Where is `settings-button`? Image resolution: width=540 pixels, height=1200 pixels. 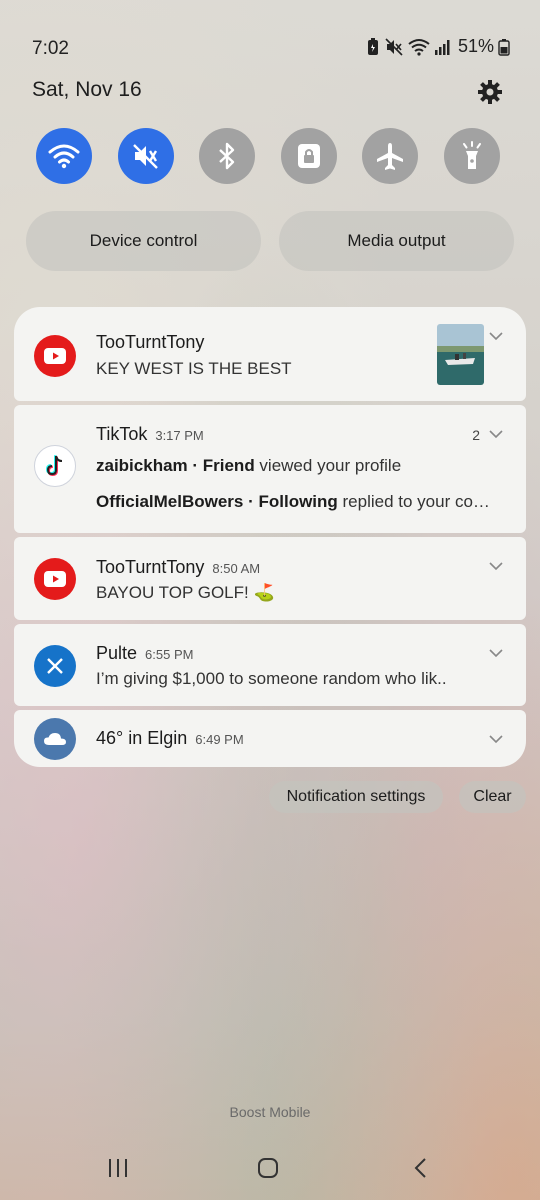
settings-button is located at coordinates (490, 92).